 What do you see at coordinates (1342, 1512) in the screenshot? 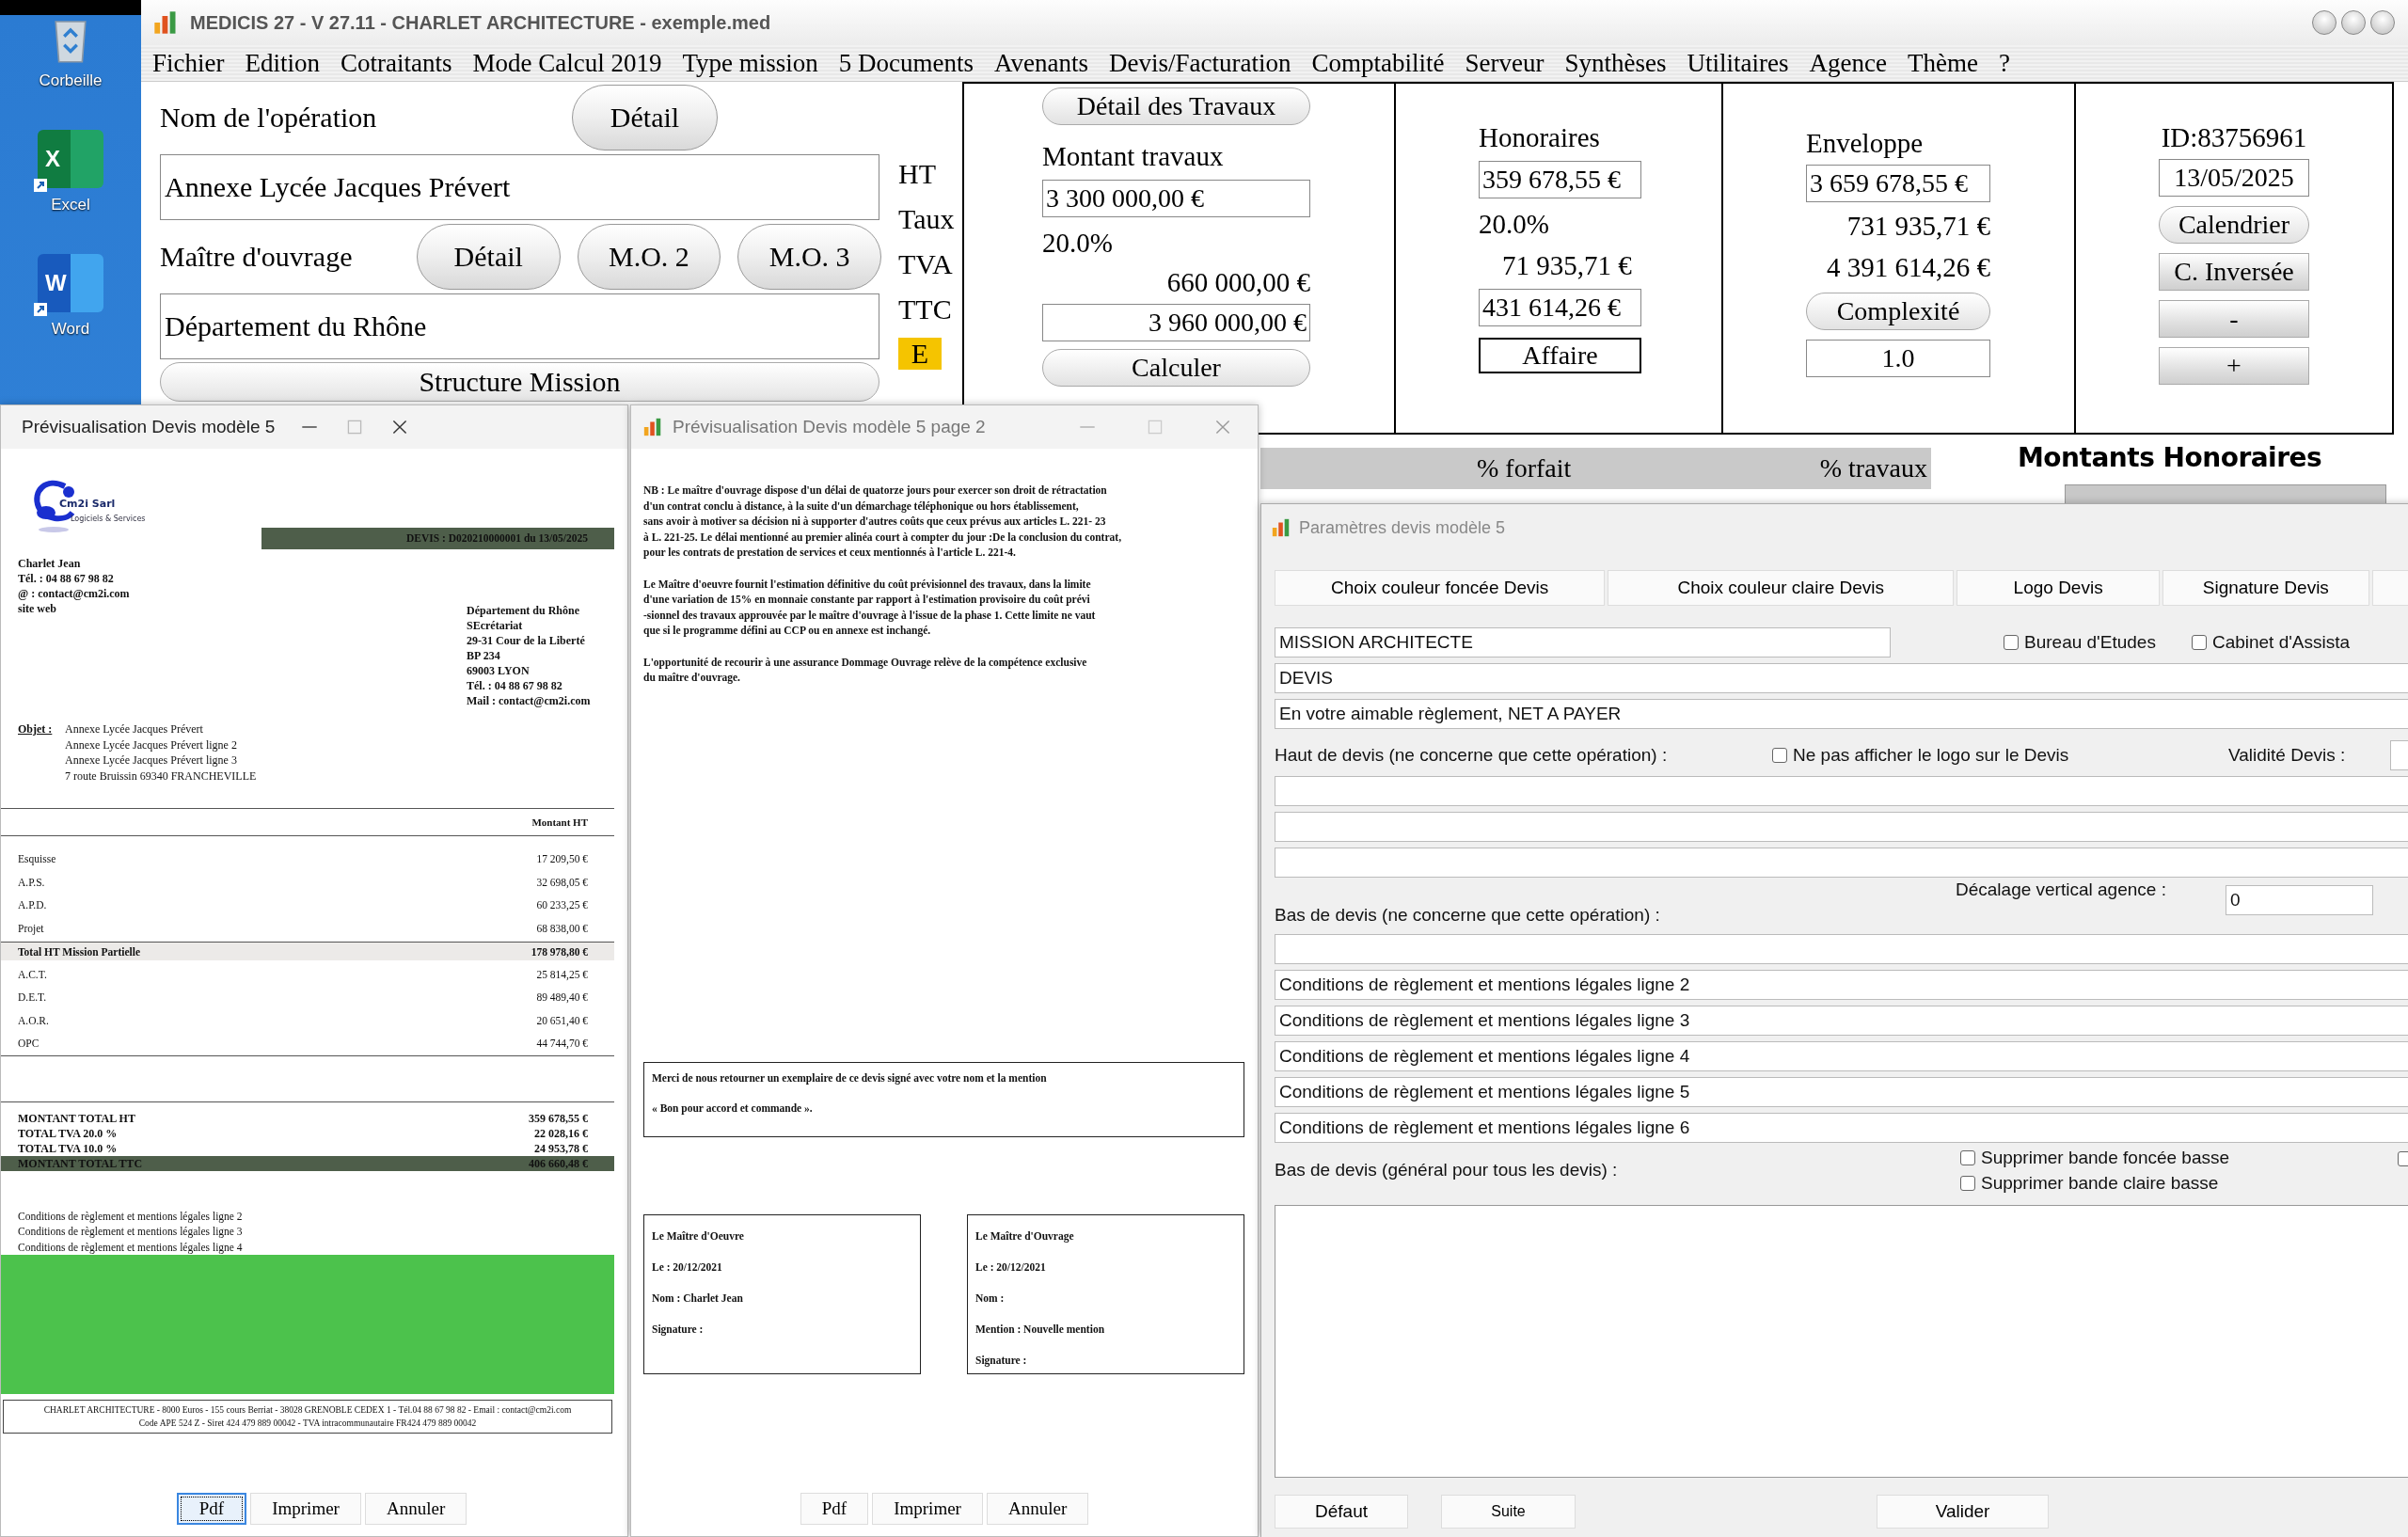
I see `dialog-button: Défaut` at bounding box center [1342, 1512].